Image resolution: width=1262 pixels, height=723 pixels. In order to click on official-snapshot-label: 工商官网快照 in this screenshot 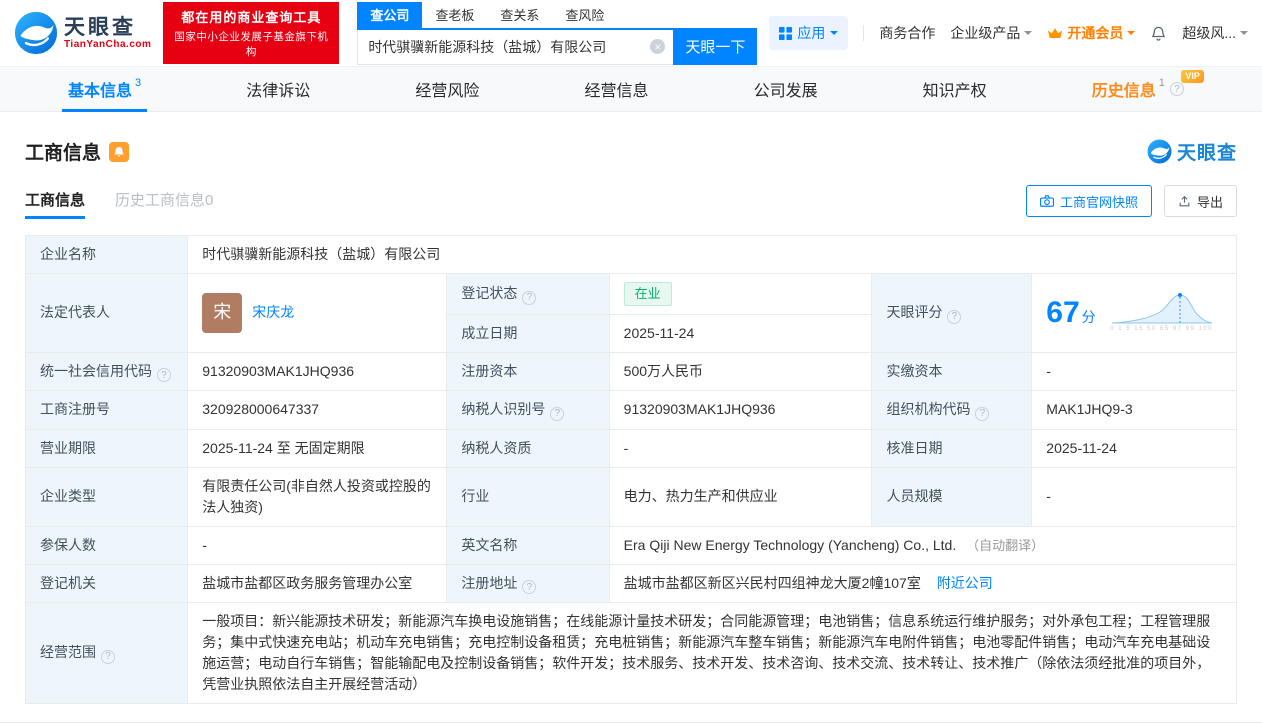, I will do `click(1098, 202)`.